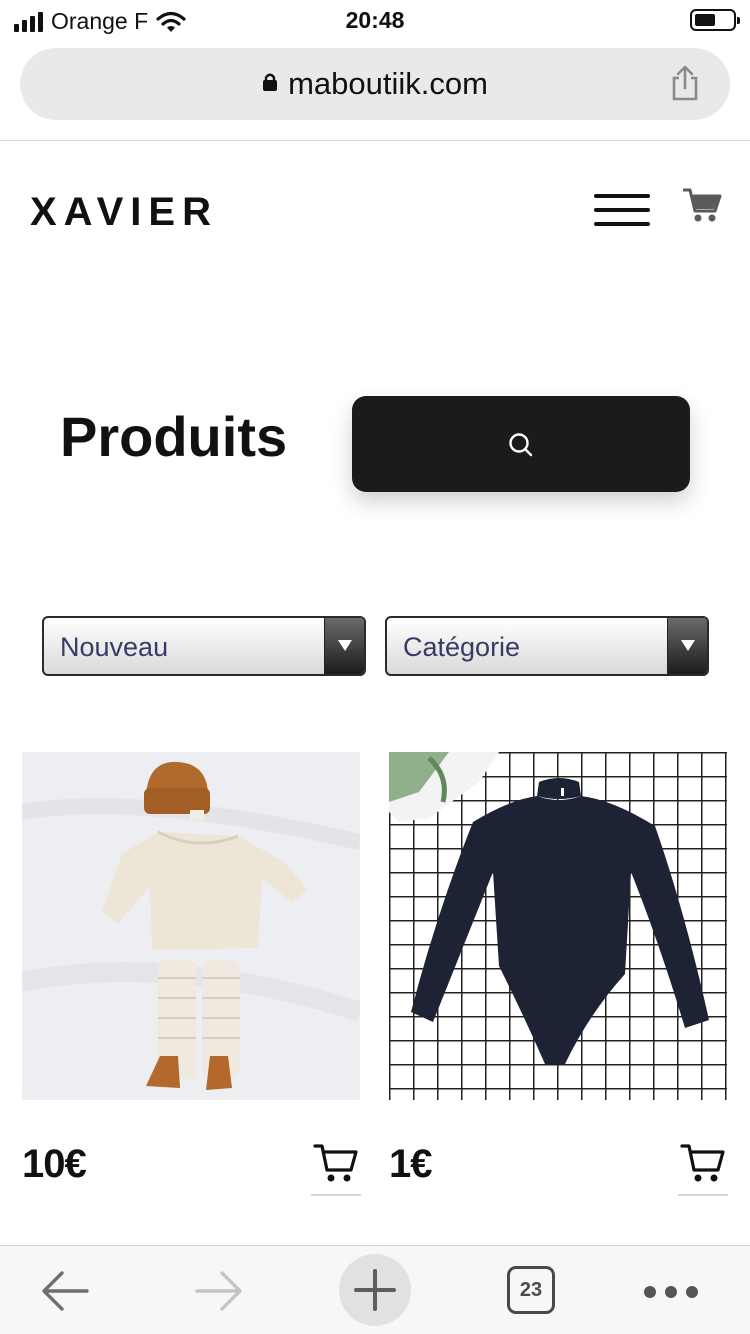 Image resolution: width=750 pixels, height=1334 pixels. What do you see at coordinates (462, 647) in the screenshot?
I see `category-select-value: Catégorie` at bounding box center [462, 647].